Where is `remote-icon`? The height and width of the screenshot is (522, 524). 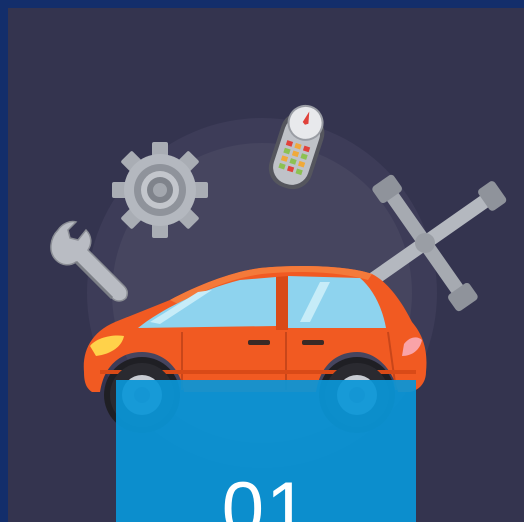 remote-icon is located at coordinates (296, 147).